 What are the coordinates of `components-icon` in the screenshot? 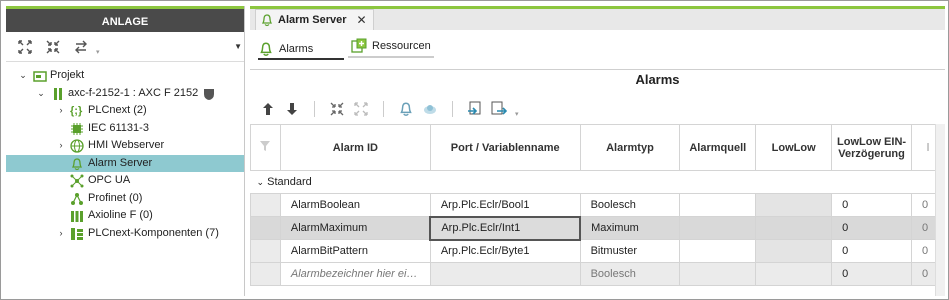 It's located at (77, 233).